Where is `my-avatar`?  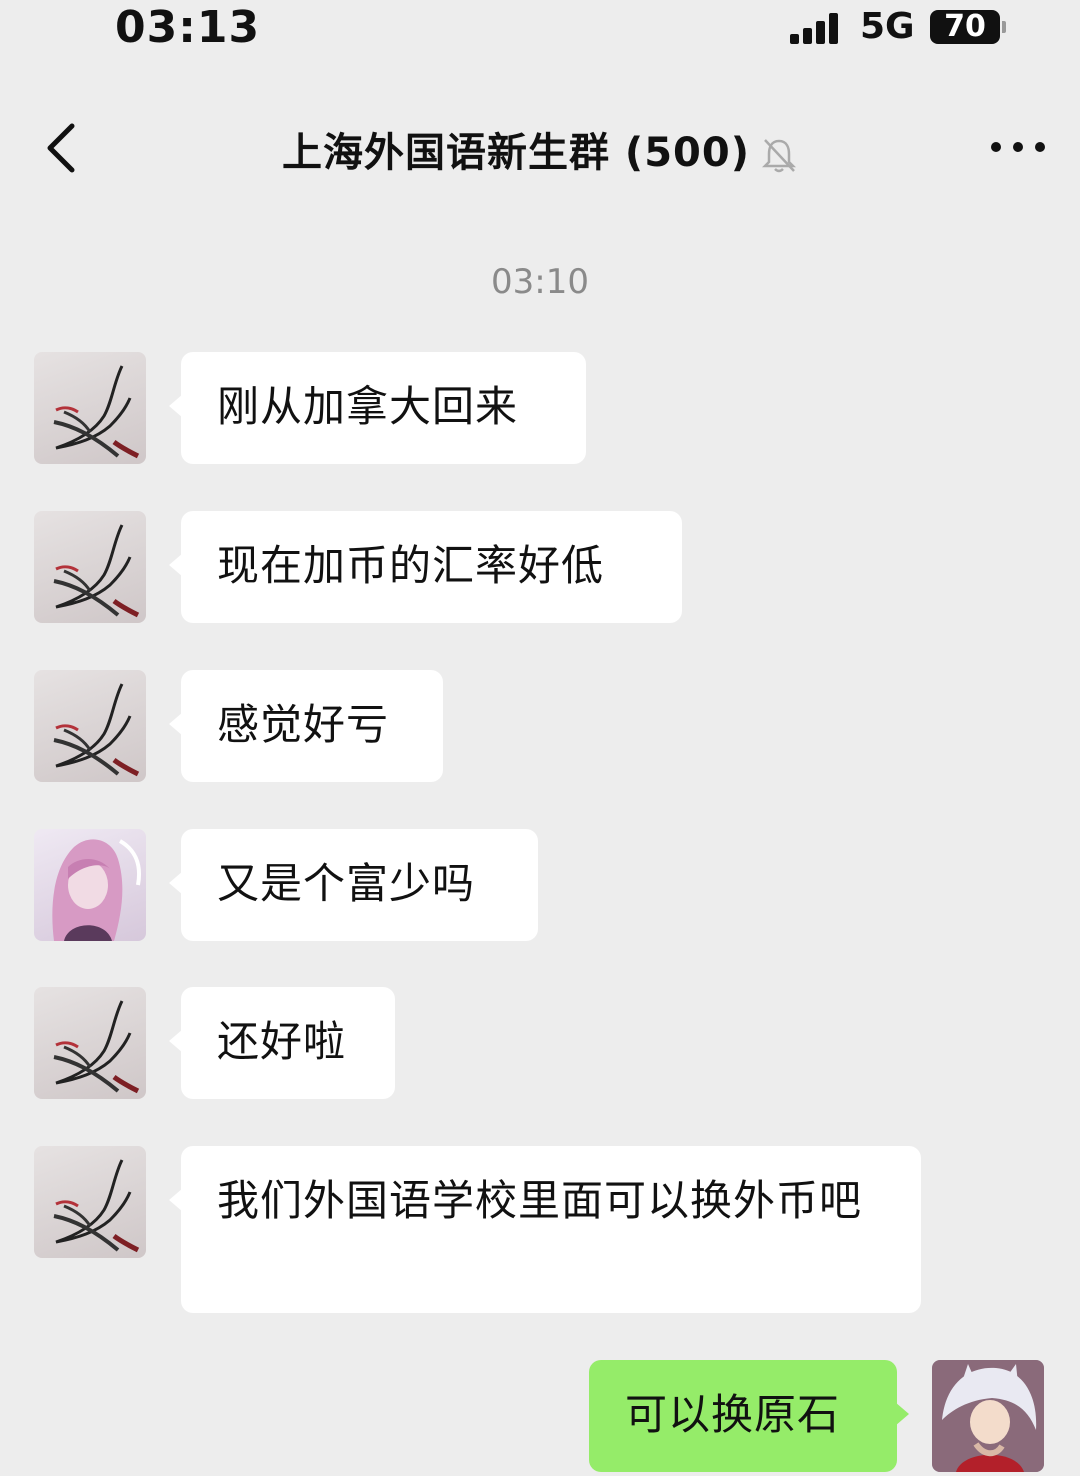 my-avatar is located at coordinates (988, 1416).